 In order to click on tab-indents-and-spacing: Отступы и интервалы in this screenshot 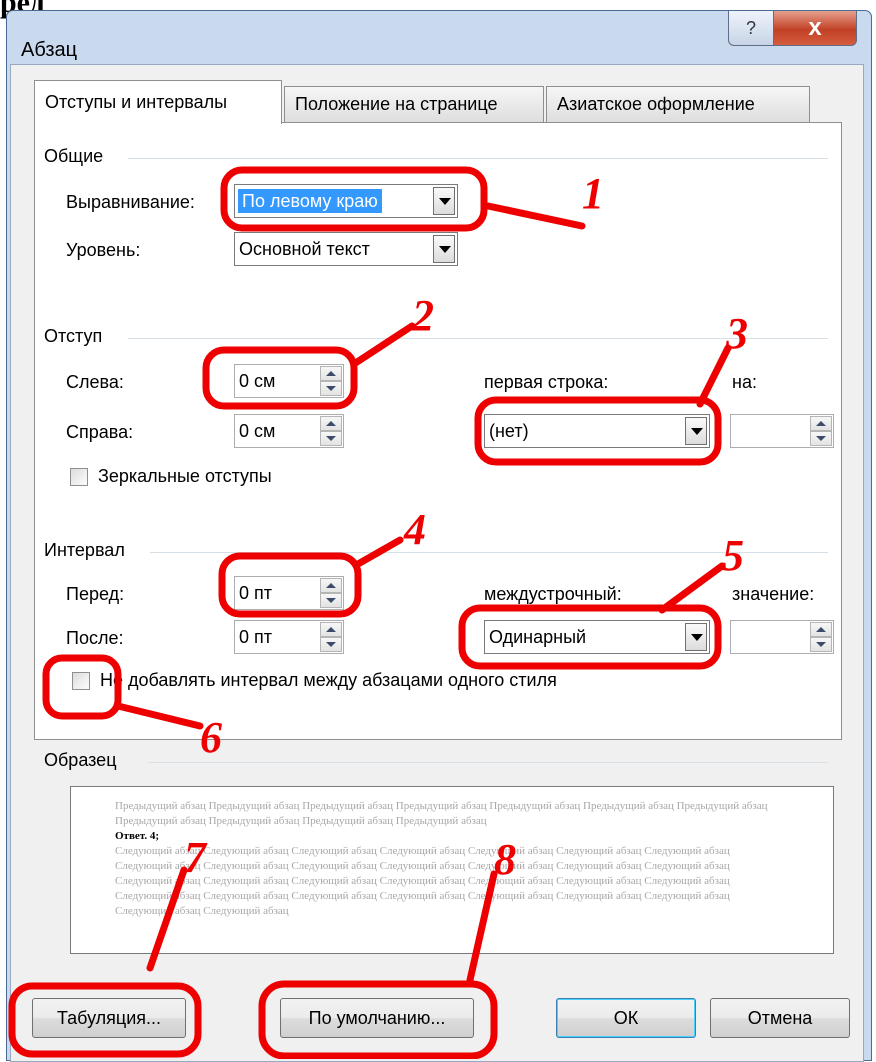, I will do `click(158, 102)`.